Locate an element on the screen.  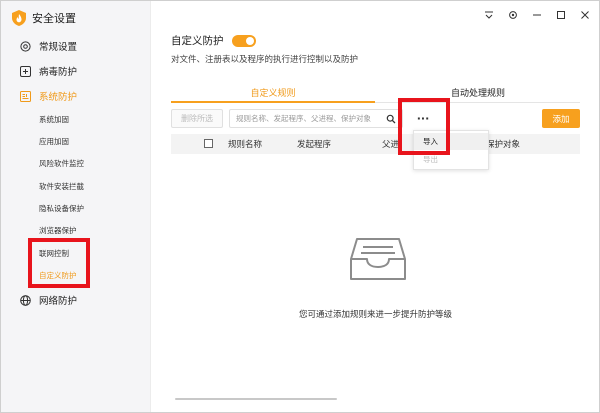
empty-state-message: 您可通过添加规则来进一步提升防护等级 is located at coordinates (375, 315).